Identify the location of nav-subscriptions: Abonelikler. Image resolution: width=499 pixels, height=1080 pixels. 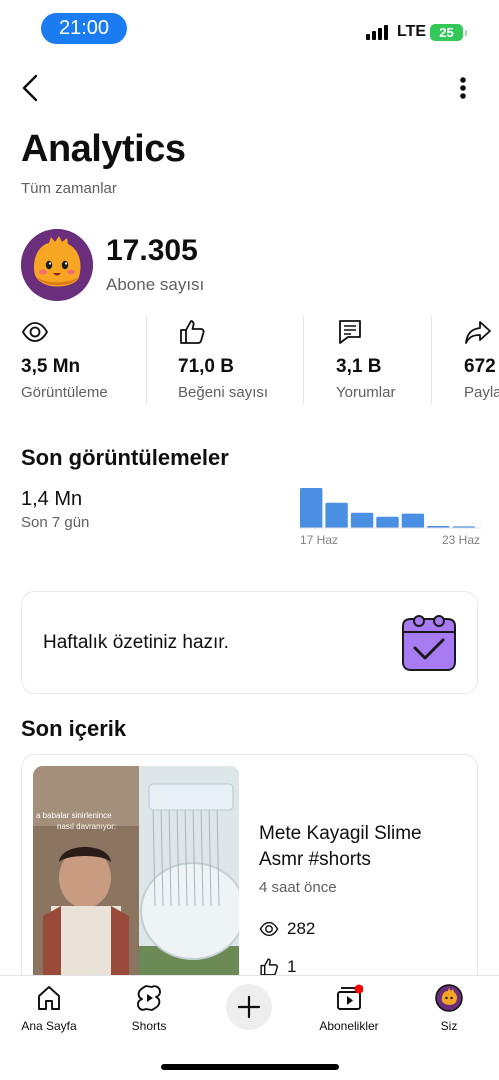
(349, 1008).